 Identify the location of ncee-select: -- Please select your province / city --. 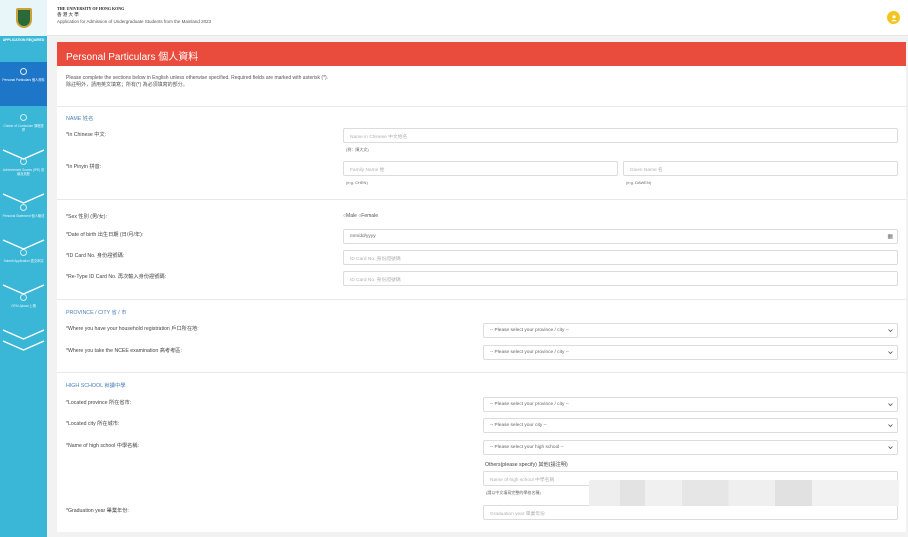
(690, 352).